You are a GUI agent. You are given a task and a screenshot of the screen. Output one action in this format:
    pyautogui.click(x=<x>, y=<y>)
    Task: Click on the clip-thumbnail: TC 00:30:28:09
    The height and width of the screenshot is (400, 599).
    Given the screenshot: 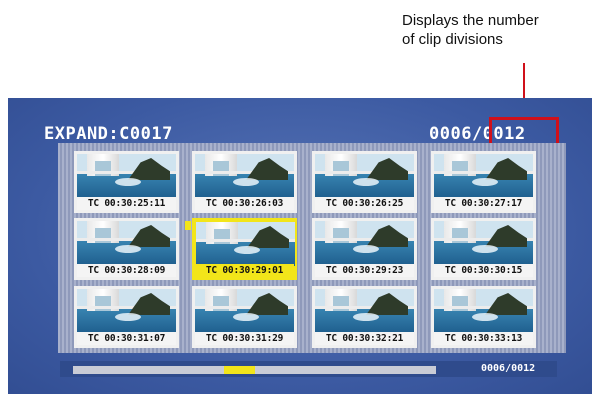 What is the action you would take?
    pyautogui.click(x=126, y=249)
    